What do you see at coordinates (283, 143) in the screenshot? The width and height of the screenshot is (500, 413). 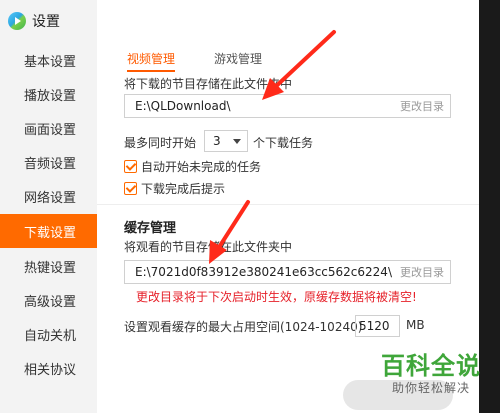 I see `max-tasks-suffix: 个下载任务` at bounding box center [283, 143].